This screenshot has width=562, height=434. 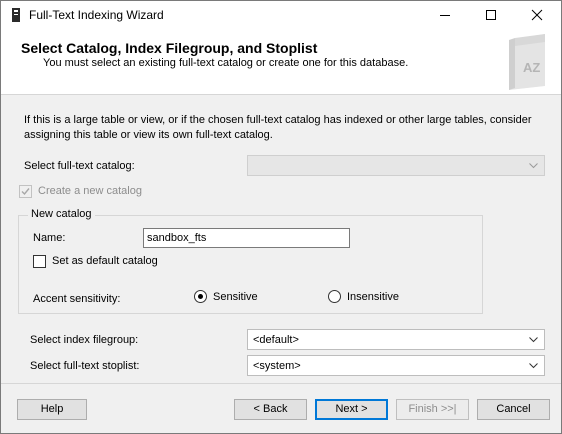 I want to click on new-catalog-group-title: New catalog, so click(x=61, y=214).